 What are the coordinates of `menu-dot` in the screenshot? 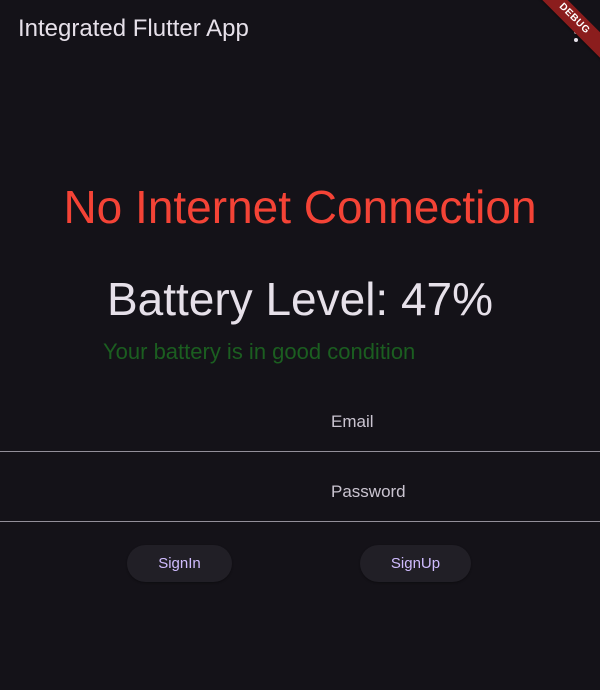 It's located at (576, 40).